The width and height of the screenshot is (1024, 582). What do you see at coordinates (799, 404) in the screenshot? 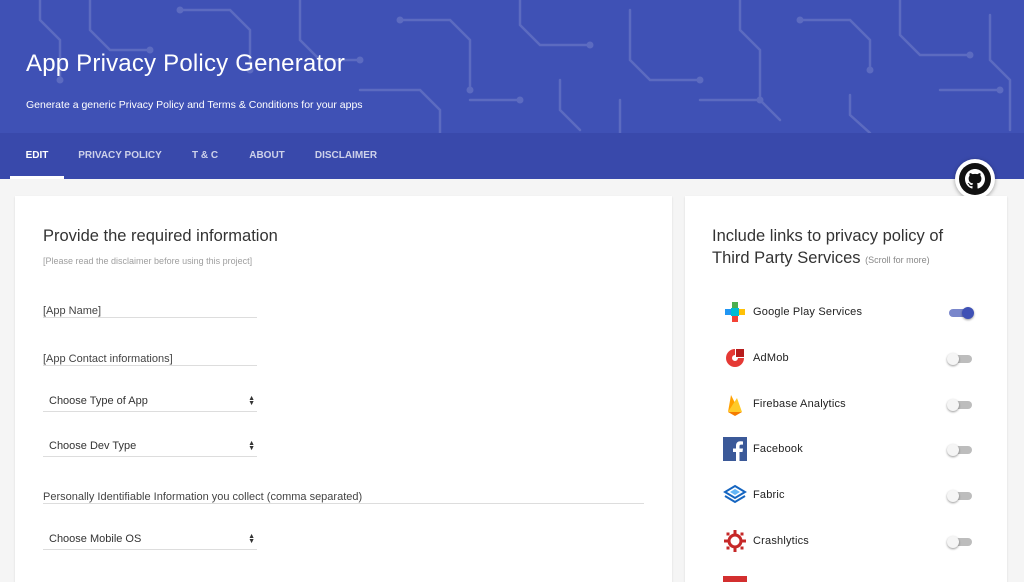
I see `service-name: Firebase Analytics` at bounding box center [799, 404].